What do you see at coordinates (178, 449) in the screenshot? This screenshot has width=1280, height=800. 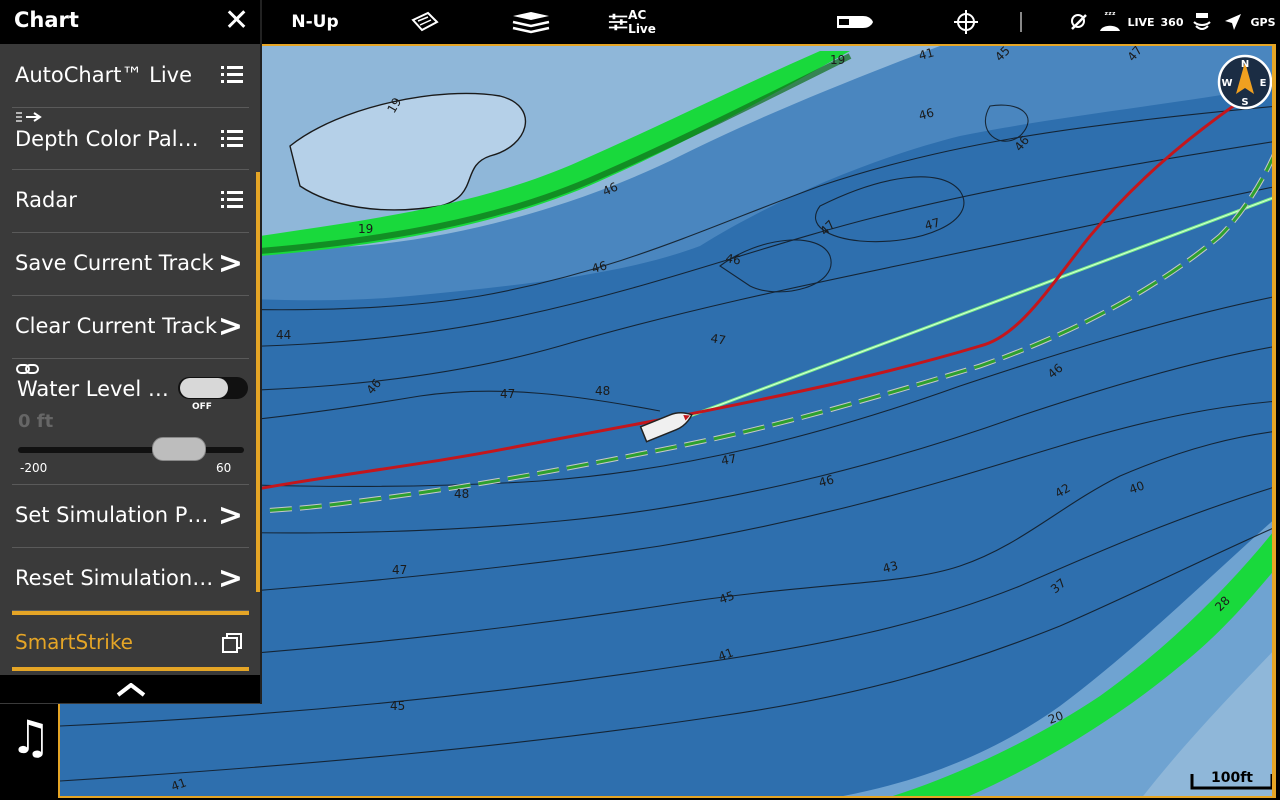 I see `water-level-slider-knob` at bounding box center [178, 449].